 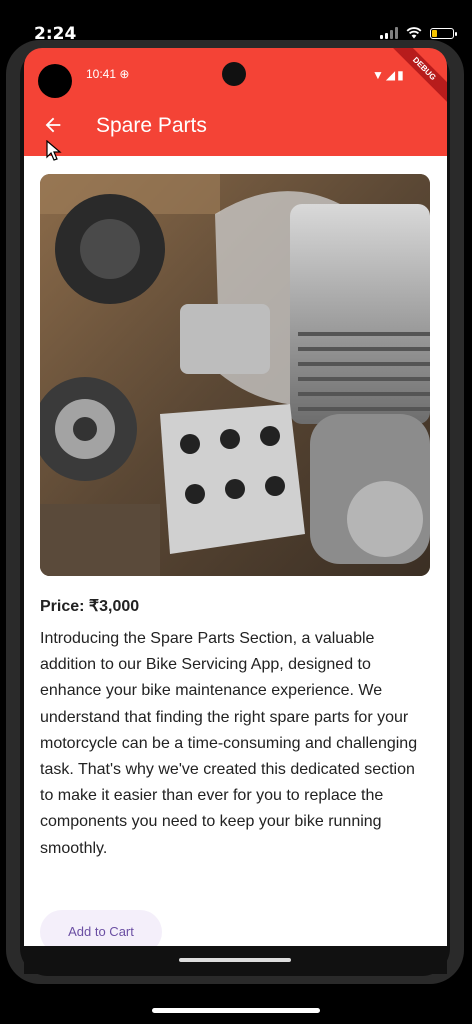 I want to click on arrow-left-icon, so click(x=53, y=125).